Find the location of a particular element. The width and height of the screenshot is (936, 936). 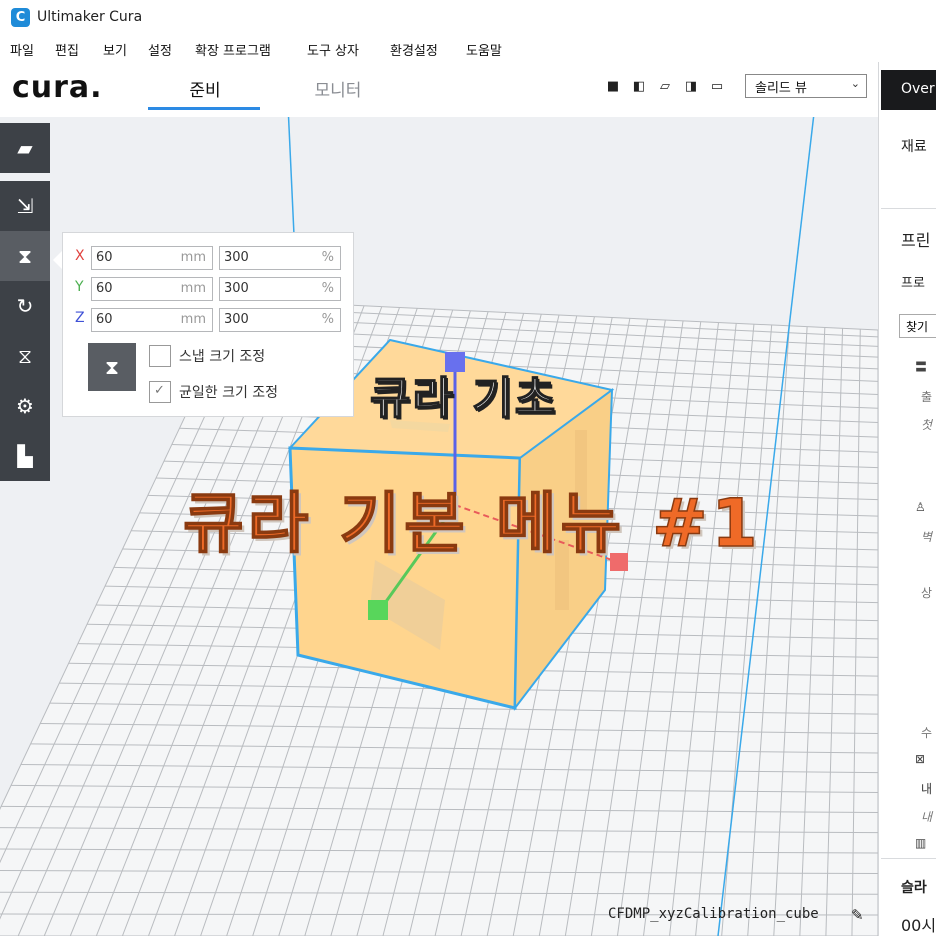

stage-header: cura. 준비 모니터 ■ ◧ ▱ ◨ ▭ 솔리드 뷰 ⌄ is located at coordinates (439, 89).